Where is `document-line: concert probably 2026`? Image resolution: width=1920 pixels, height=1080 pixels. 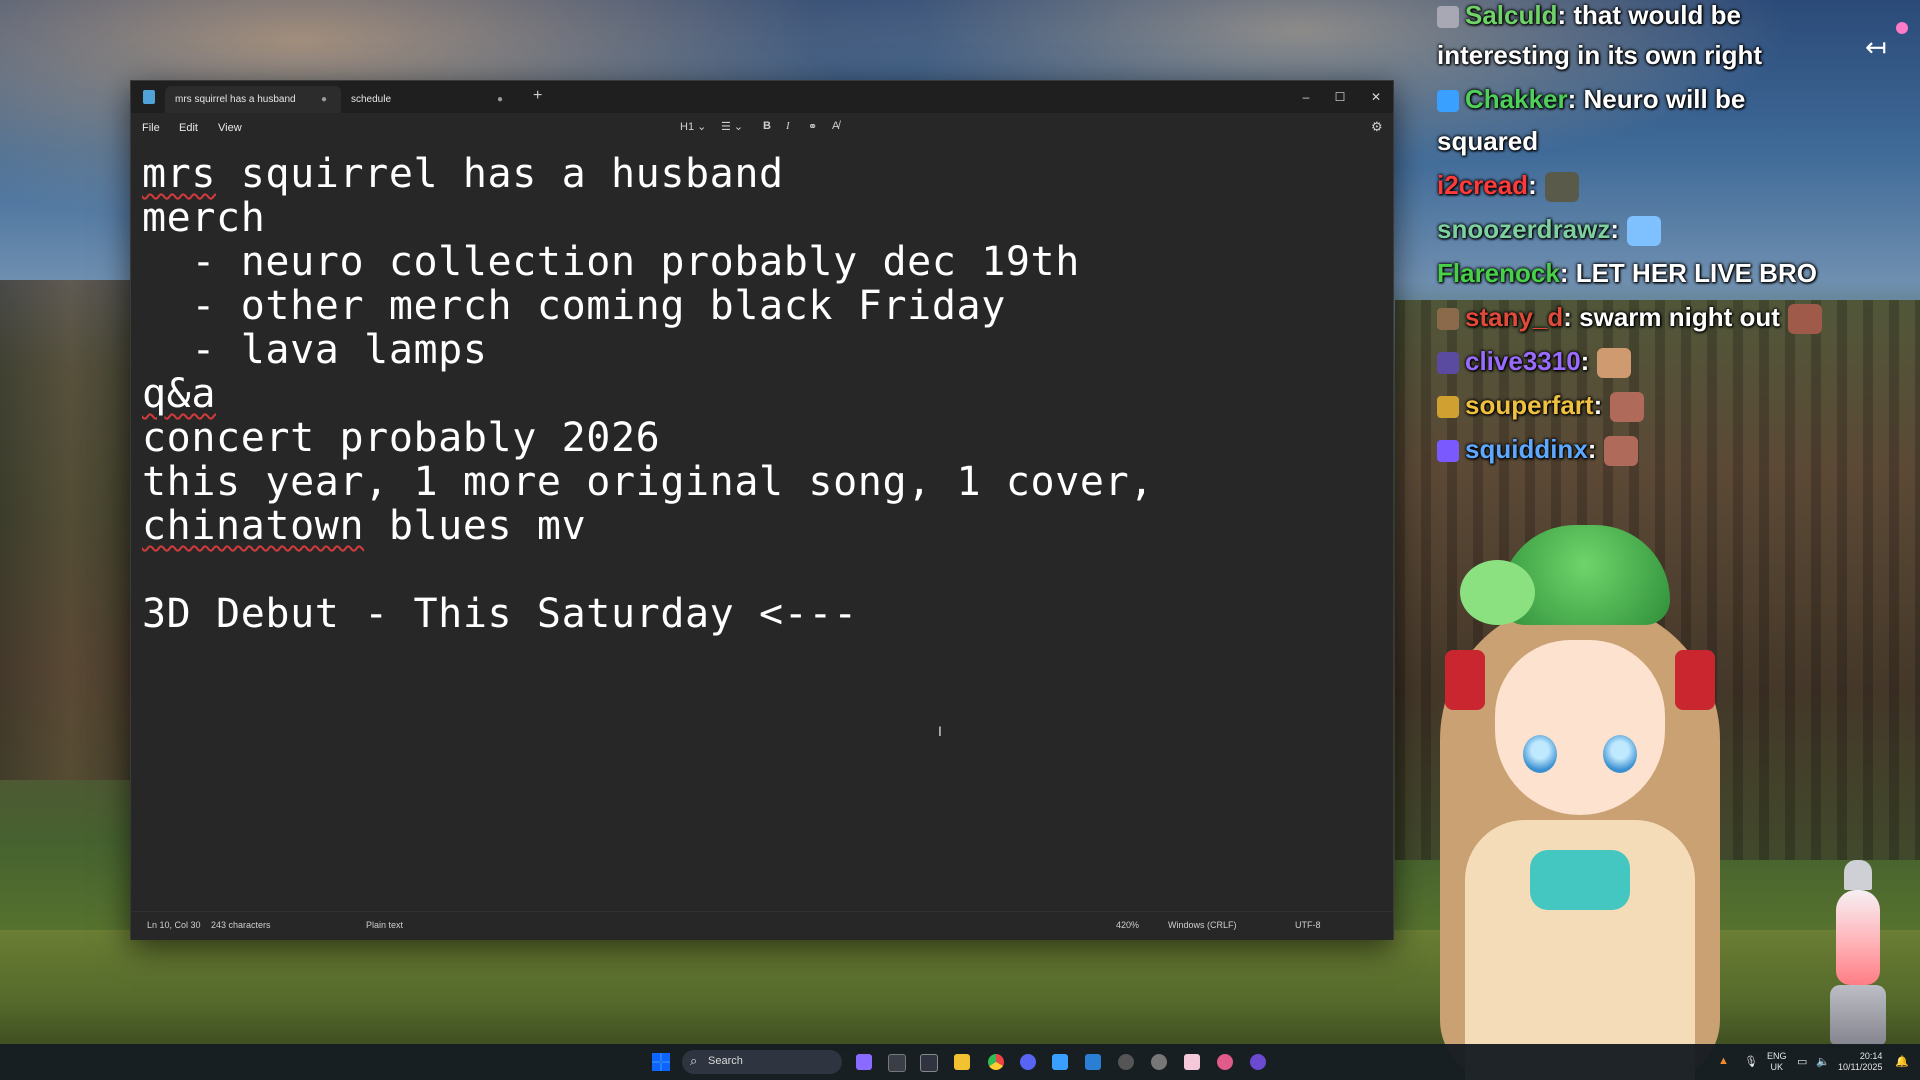
document-line: concert probably 2026 is located at coordinates (401, 438).